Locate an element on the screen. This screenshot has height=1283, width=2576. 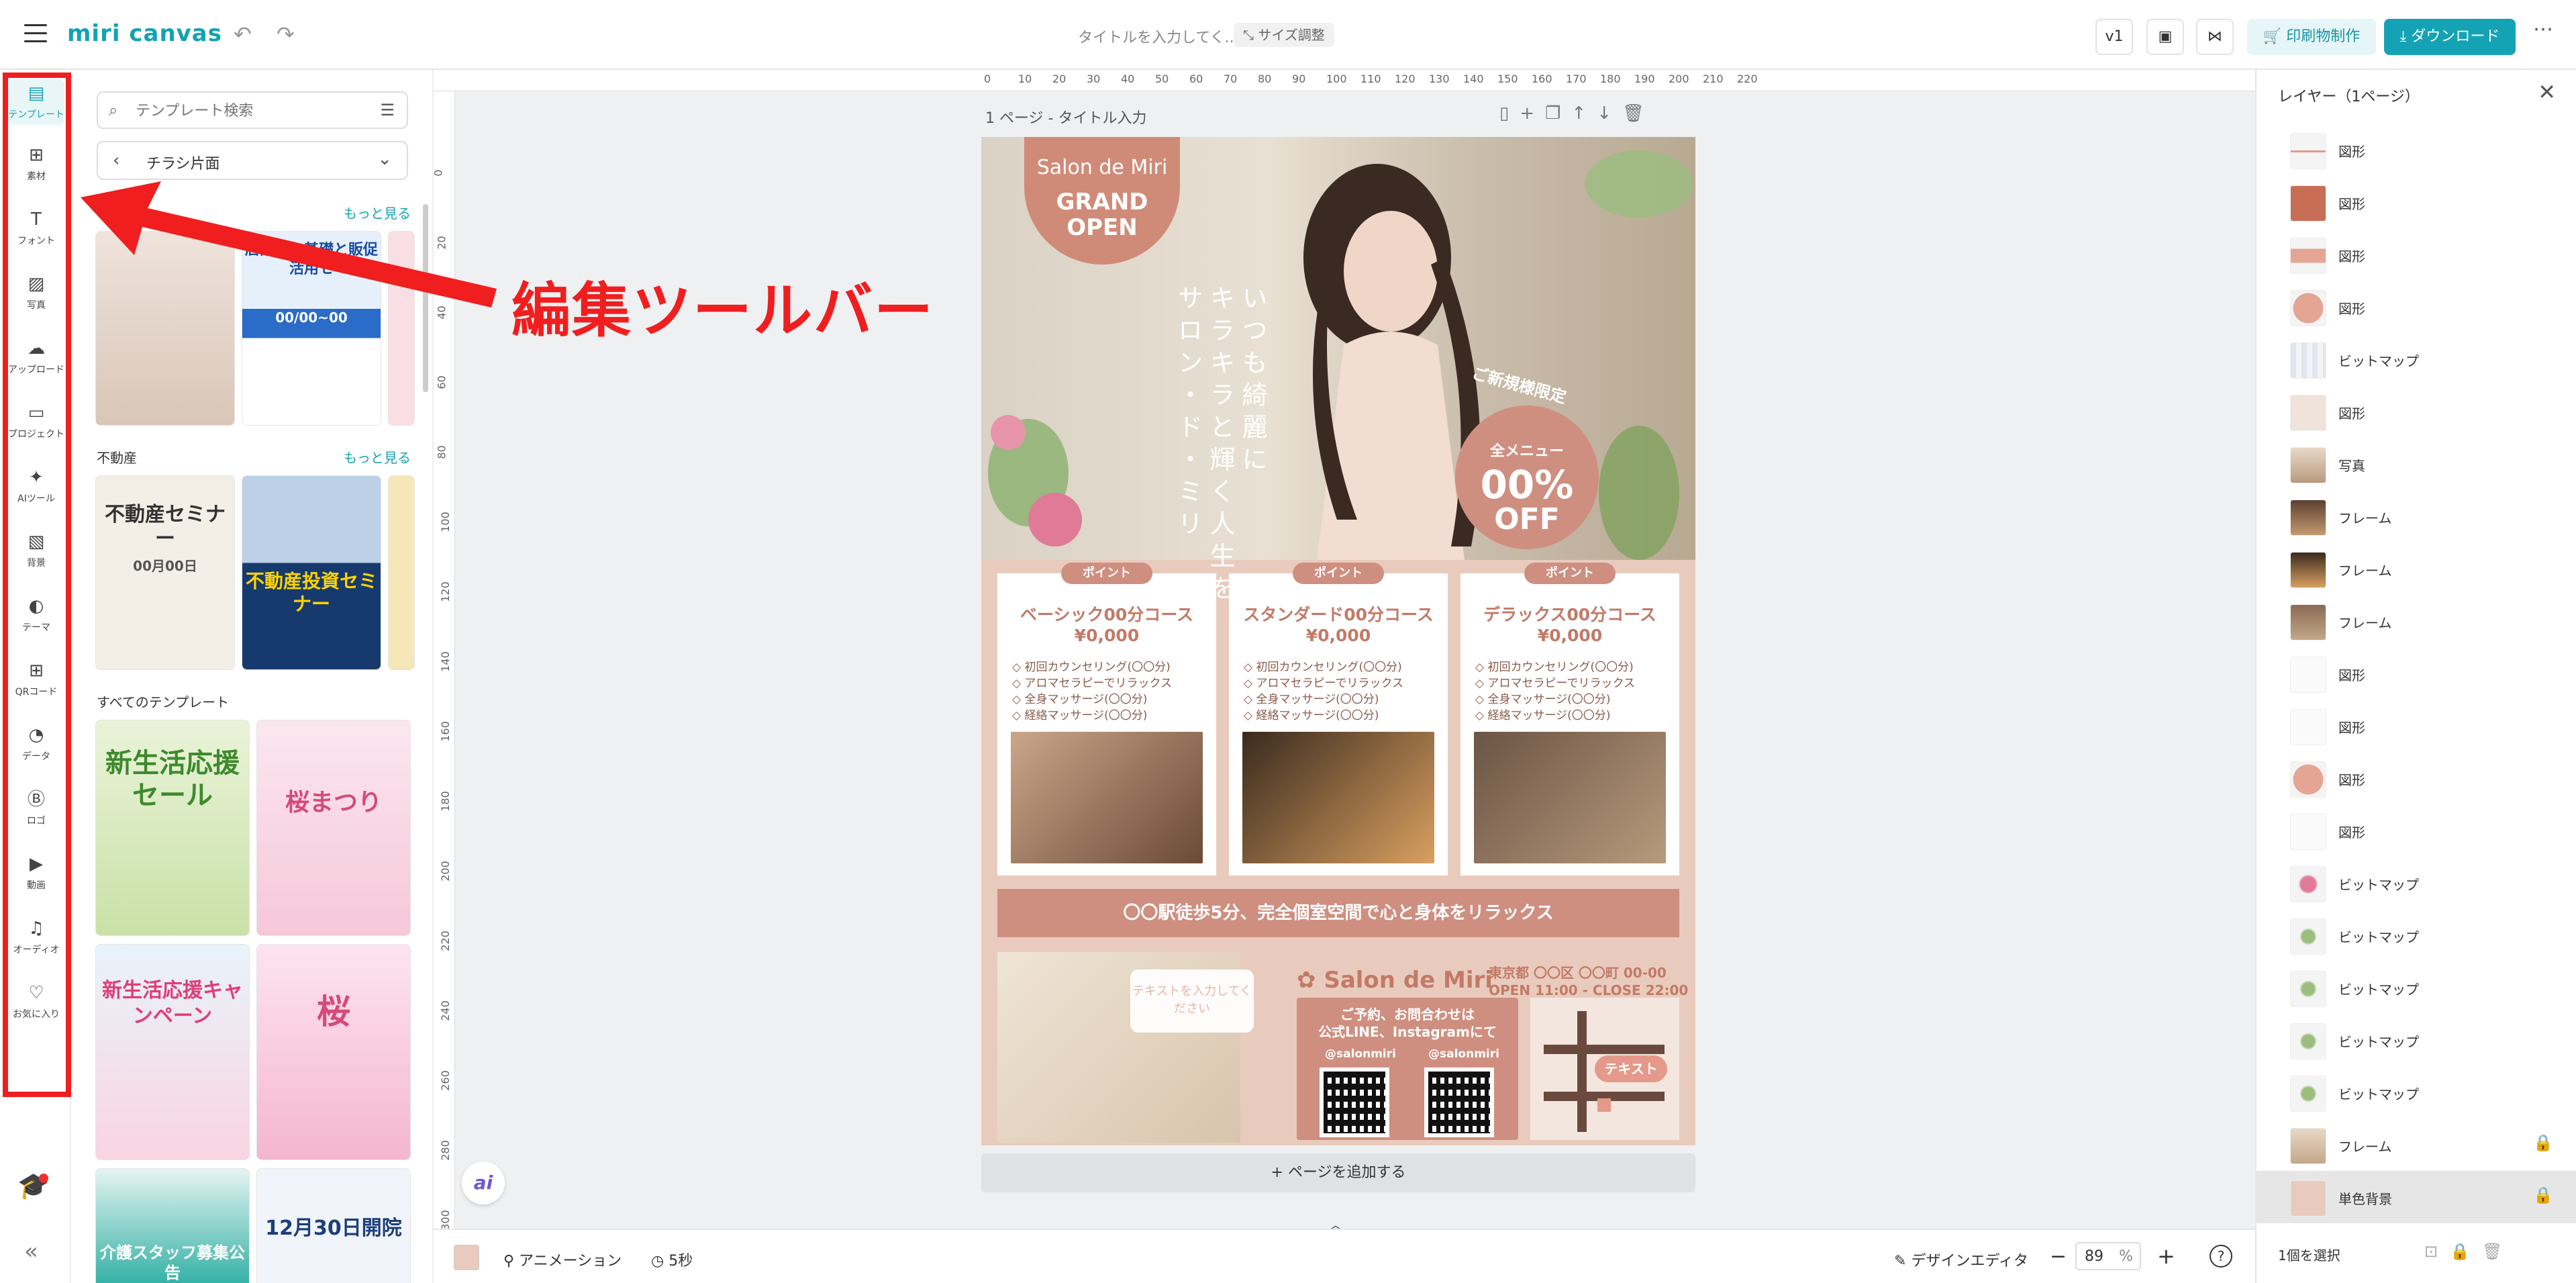
duplicate-icon: ❐ is located at coordinates (1558, 113).